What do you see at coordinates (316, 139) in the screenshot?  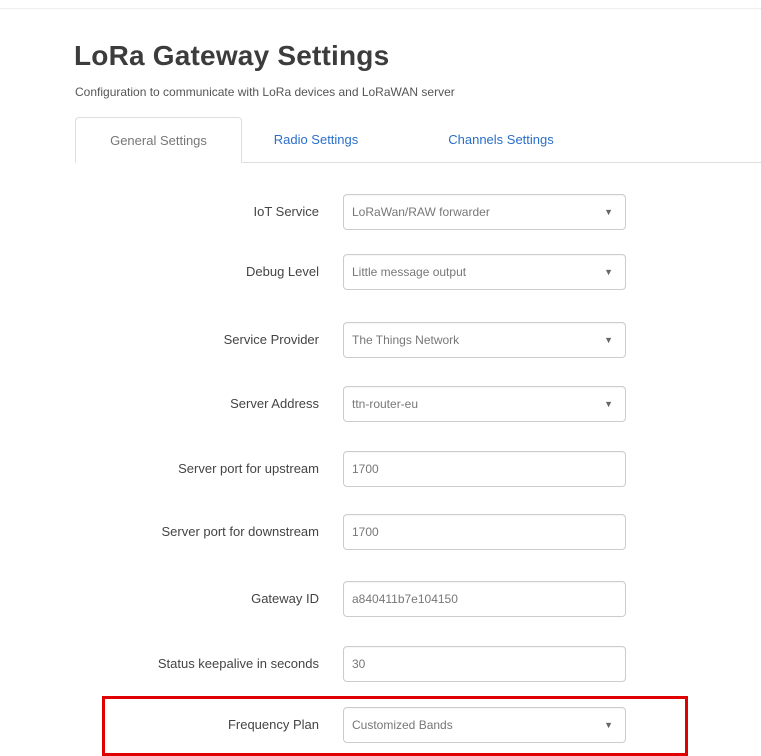 I see `tab-radio-settings: Radio Settings` at bounding box center [316, 139].